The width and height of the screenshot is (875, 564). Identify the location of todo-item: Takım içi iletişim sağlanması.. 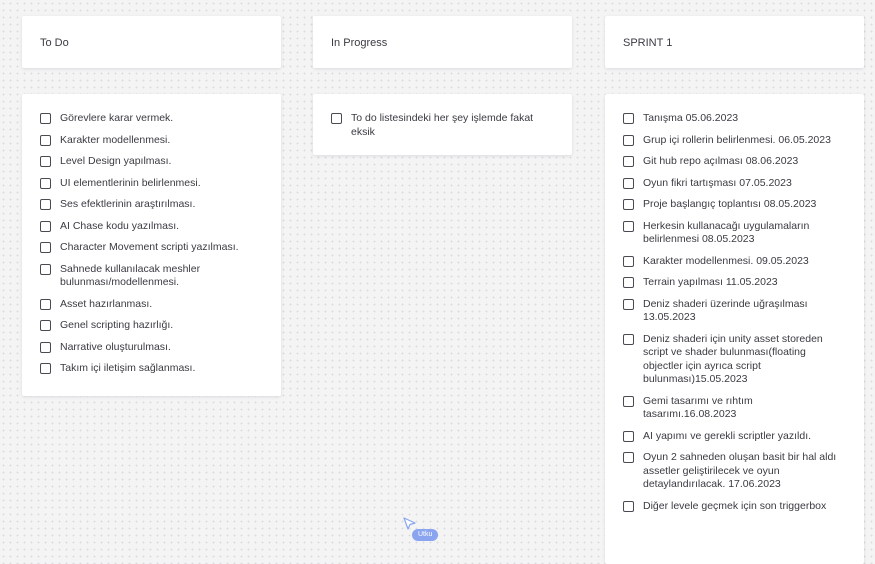
(155, 369).